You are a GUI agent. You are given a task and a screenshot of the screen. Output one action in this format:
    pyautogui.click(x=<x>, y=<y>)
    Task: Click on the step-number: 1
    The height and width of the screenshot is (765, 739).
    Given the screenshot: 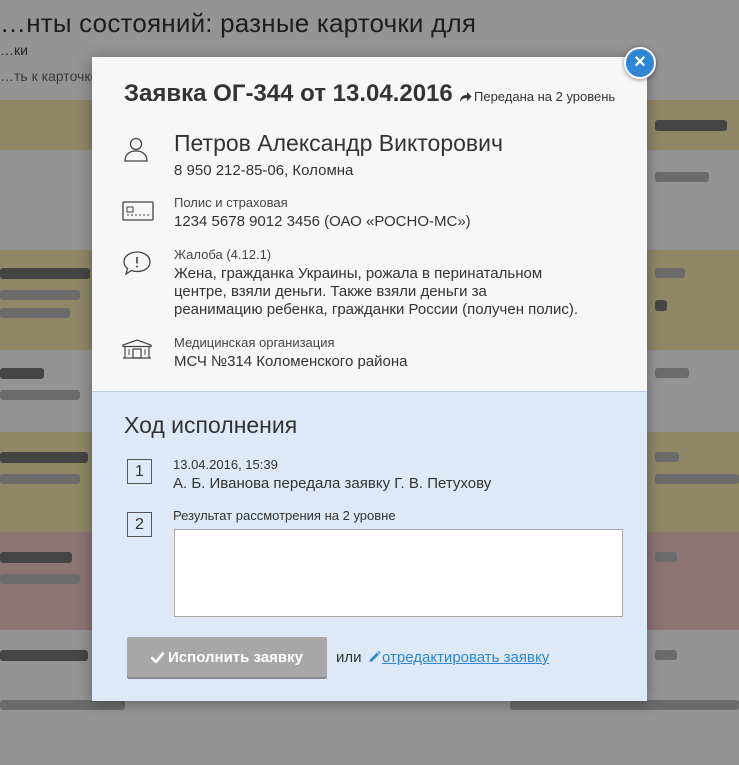 What is the action you would take?
    pyautogui.click(x=139, y=471)
    